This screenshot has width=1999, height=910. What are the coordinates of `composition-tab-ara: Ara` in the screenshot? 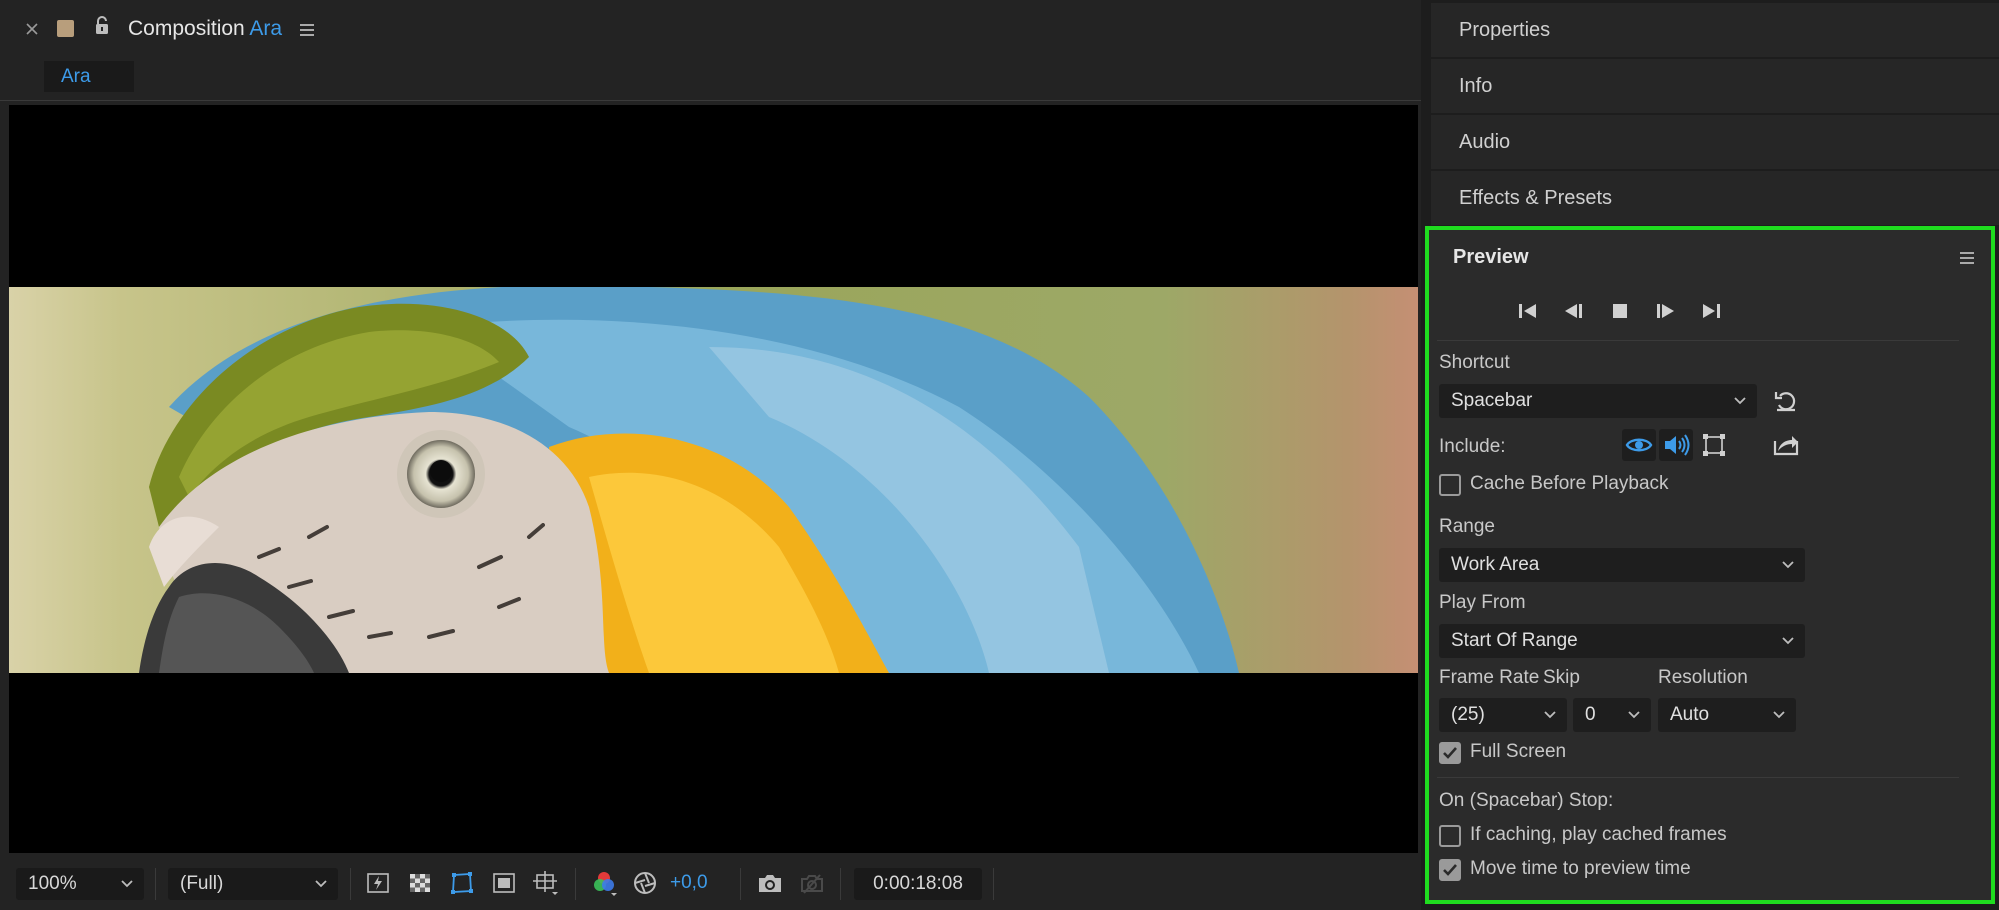 It's located at (89, 76).